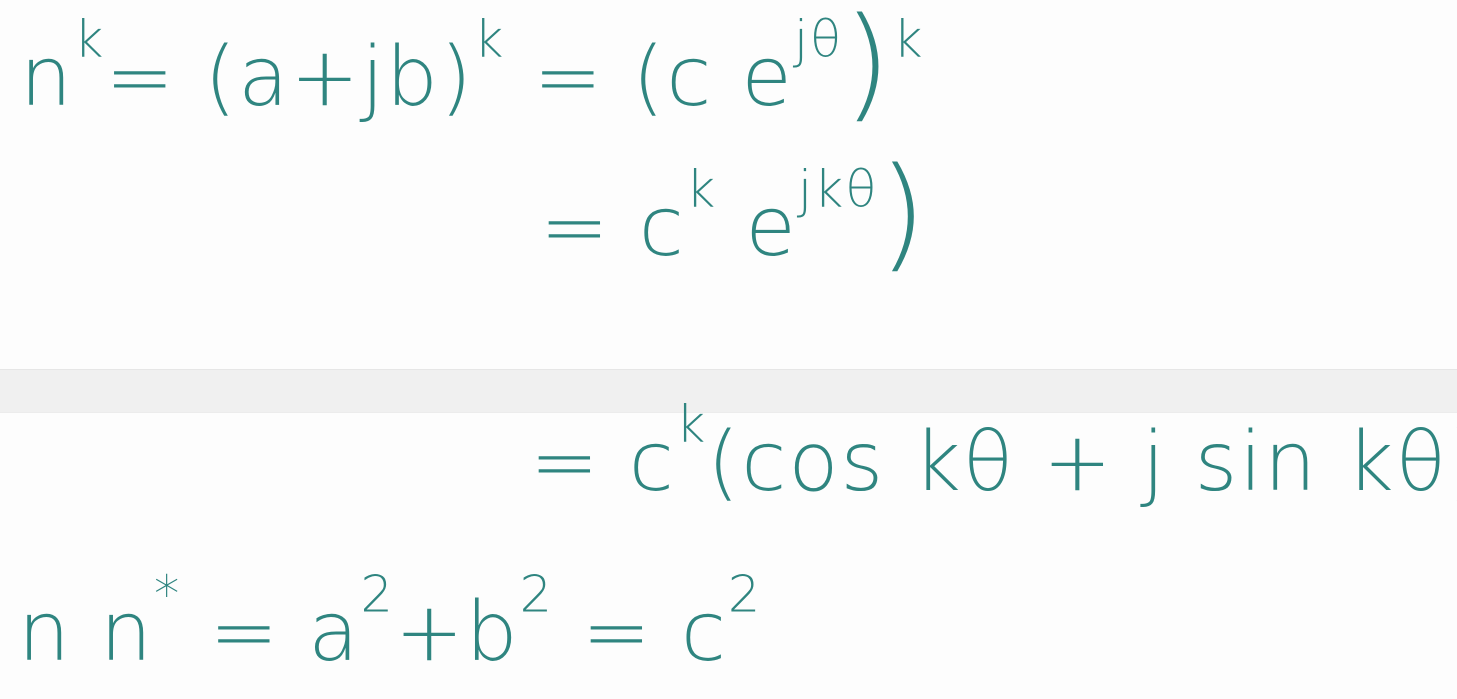  I want to click on equation-line-exponential: = ck ejkθ), so click(734, 213).